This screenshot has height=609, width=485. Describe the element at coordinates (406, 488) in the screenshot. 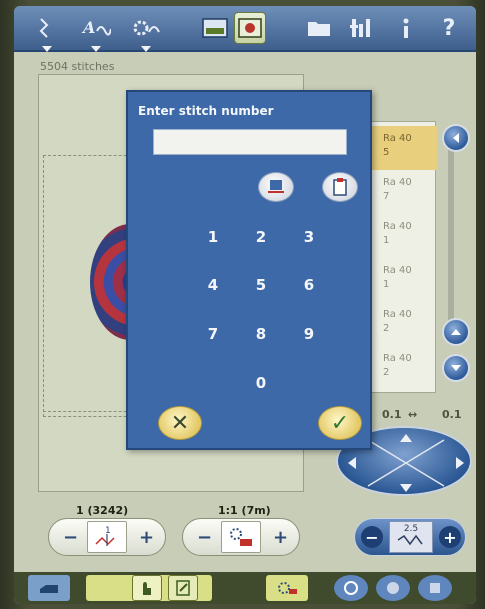

I see `nav-down-icon` at that location.